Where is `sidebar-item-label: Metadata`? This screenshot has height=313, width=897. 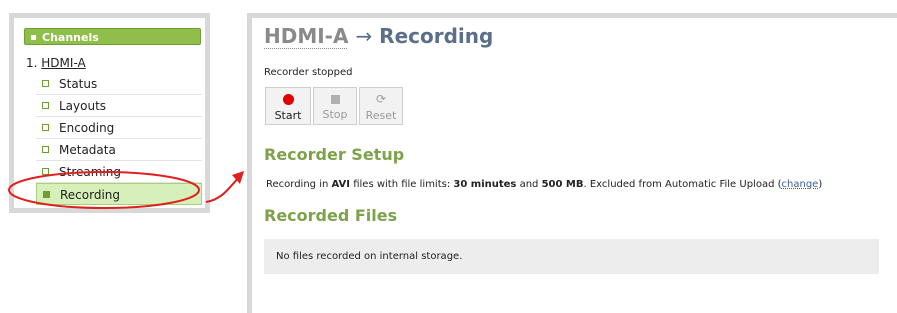 sidebar-item-label: Metadata is located at coordinates (87, 150).